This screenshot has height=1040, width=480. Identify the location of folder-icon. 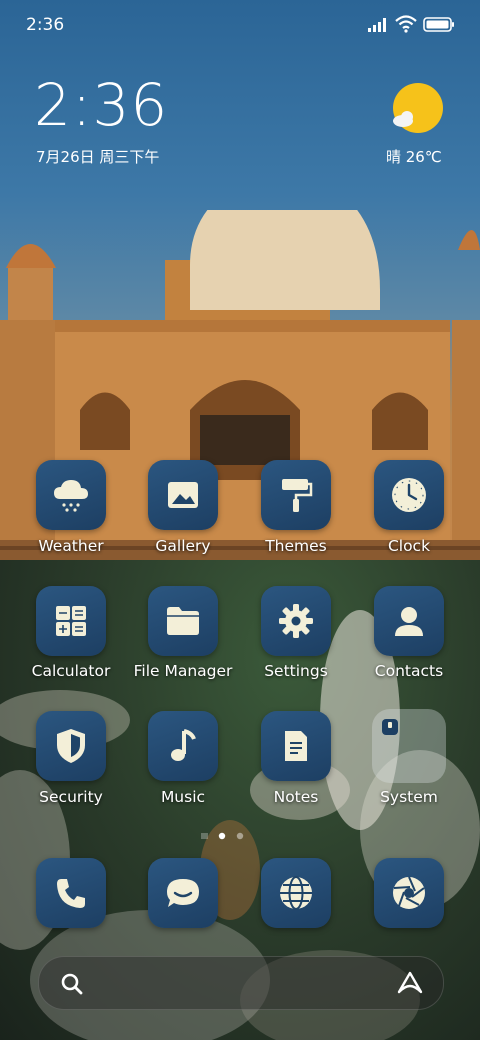
(183, 621).